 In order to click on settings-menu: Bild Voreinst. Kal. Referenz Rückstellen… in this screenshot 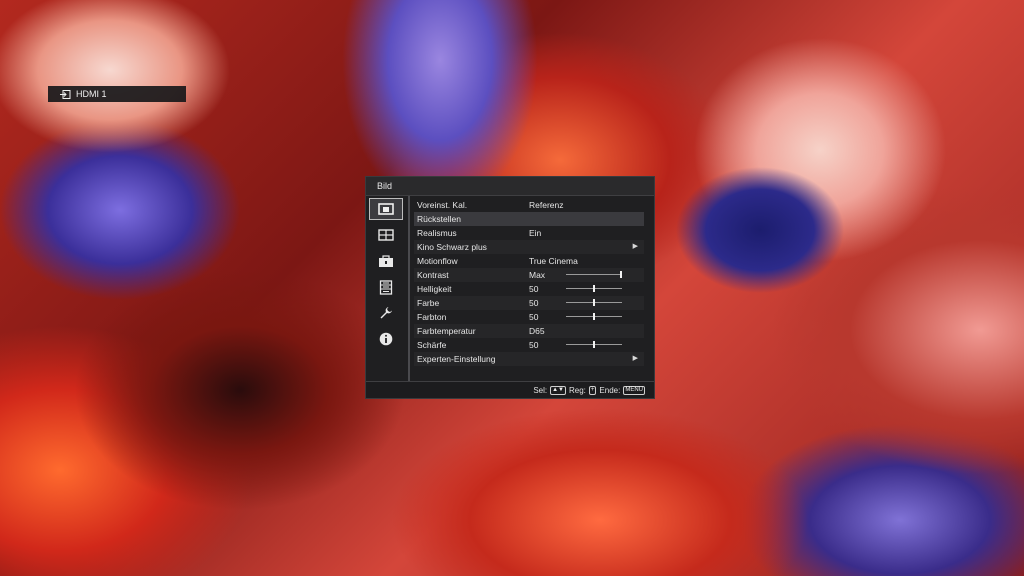, I will do `click(510, 287)`.